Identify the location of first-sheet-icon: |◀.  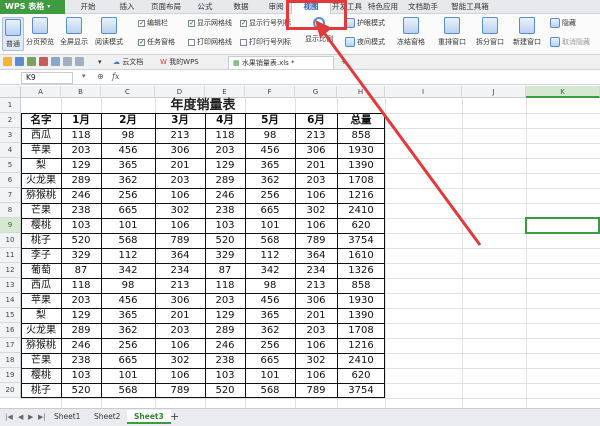
(9, 417).